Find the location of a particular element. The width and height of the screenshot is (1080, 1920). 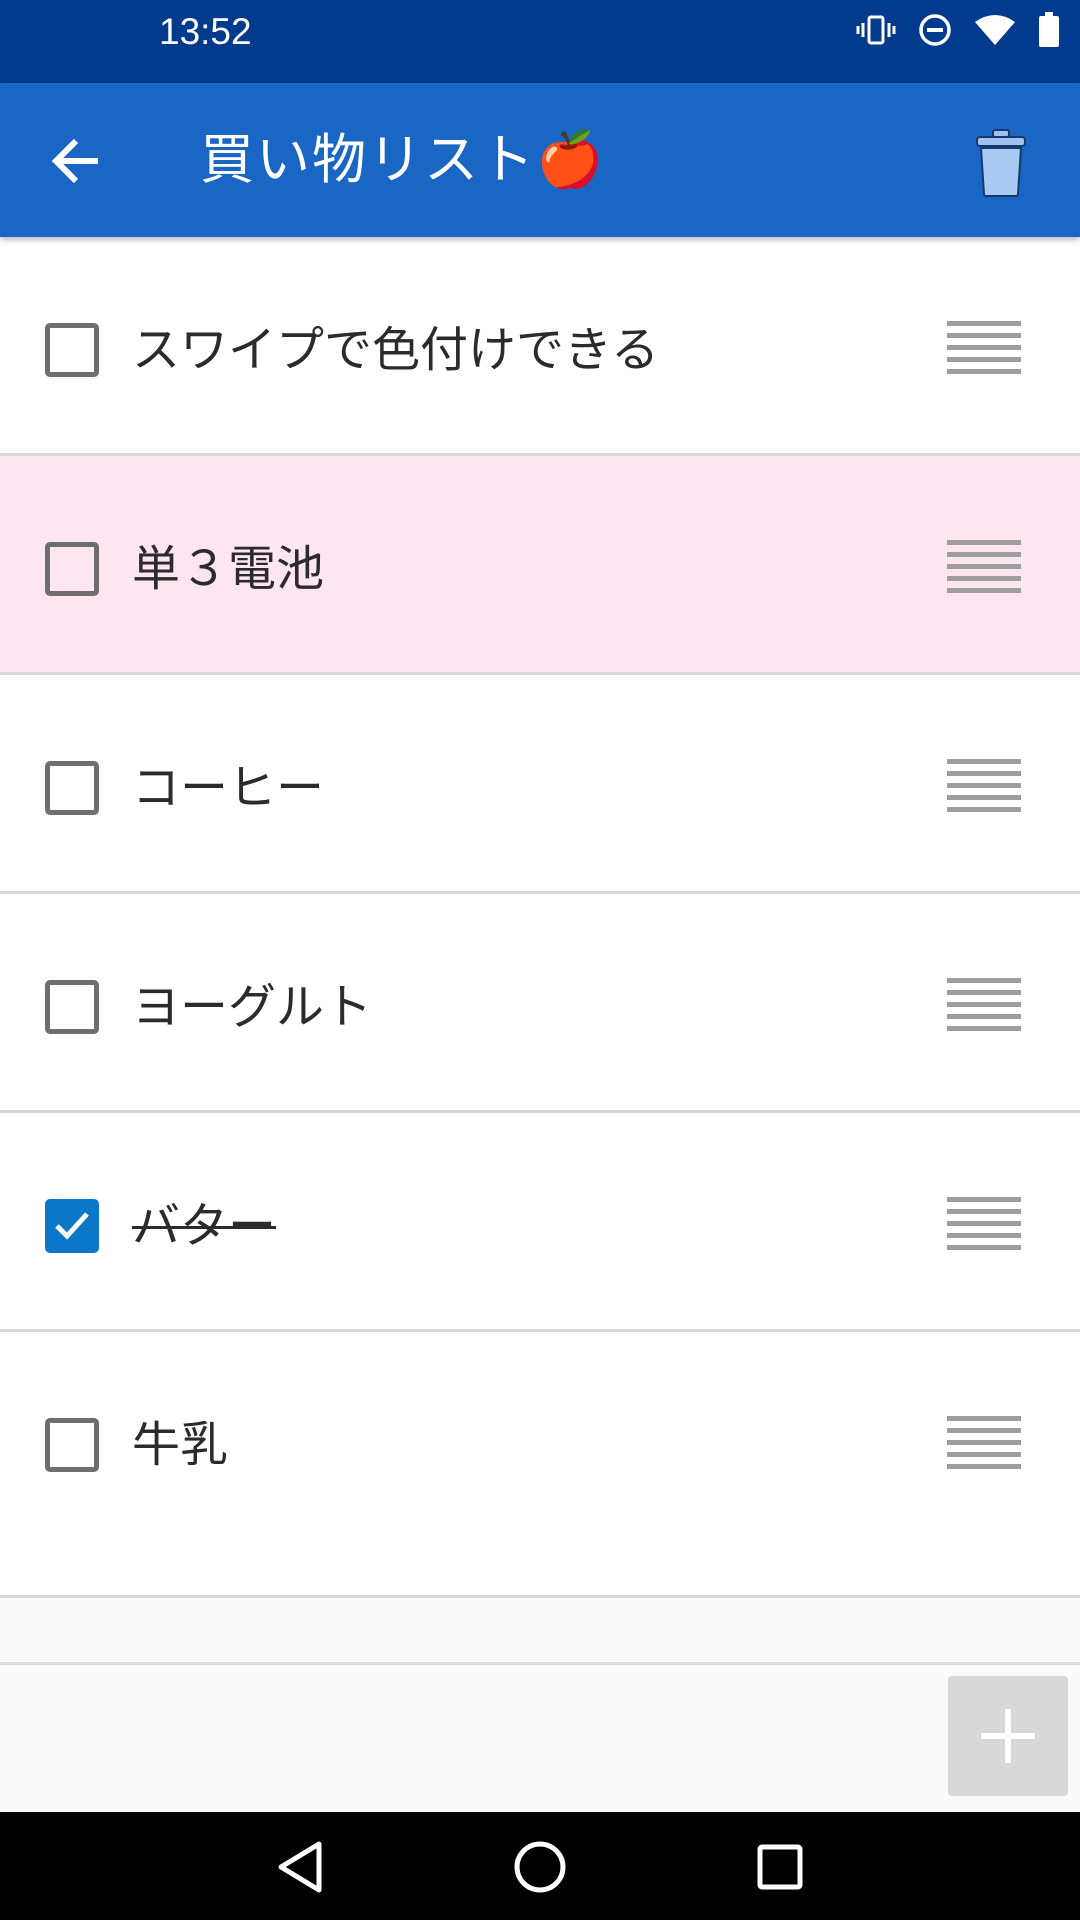

page-title: 買い物リスト🍎 is located at coordinates (403, 159).